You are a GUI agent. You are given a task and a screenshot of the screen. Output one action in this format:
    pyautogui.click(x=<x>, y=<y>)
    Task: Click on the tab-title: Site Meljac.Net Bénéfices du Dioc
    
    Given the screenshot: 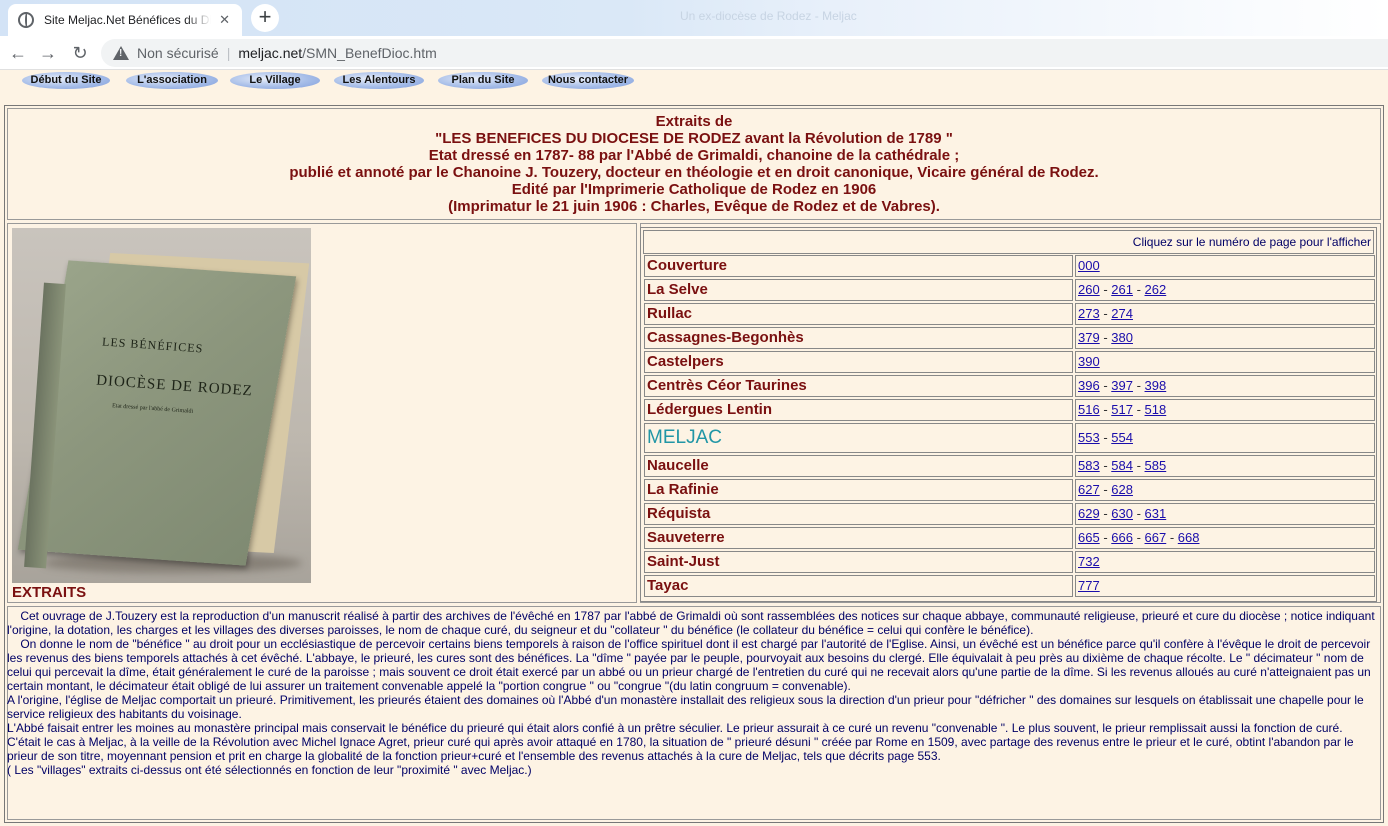 What is the action you would take?
    pyautogui.click(x=128, y=20)
    